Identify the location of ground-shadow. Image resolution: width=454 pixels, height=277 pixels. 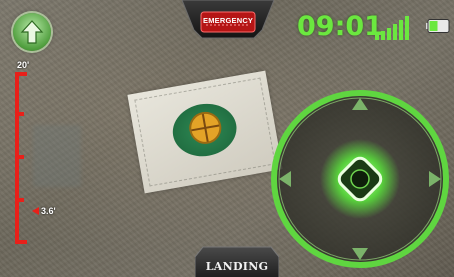
(57, 156).